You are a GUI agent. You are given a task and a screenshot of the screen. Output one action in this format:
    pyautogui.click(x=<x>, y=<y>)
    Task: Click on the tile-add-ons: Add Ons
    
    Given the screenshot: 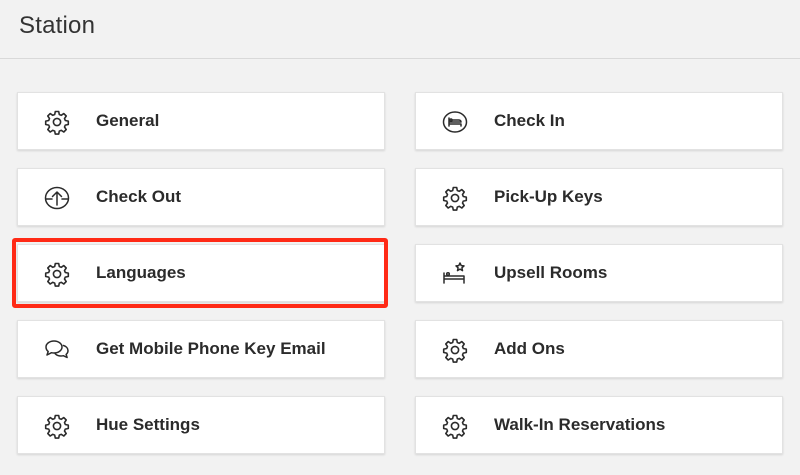 What is the action you would take?
    pyautogui.click(x=599, y=349)
    